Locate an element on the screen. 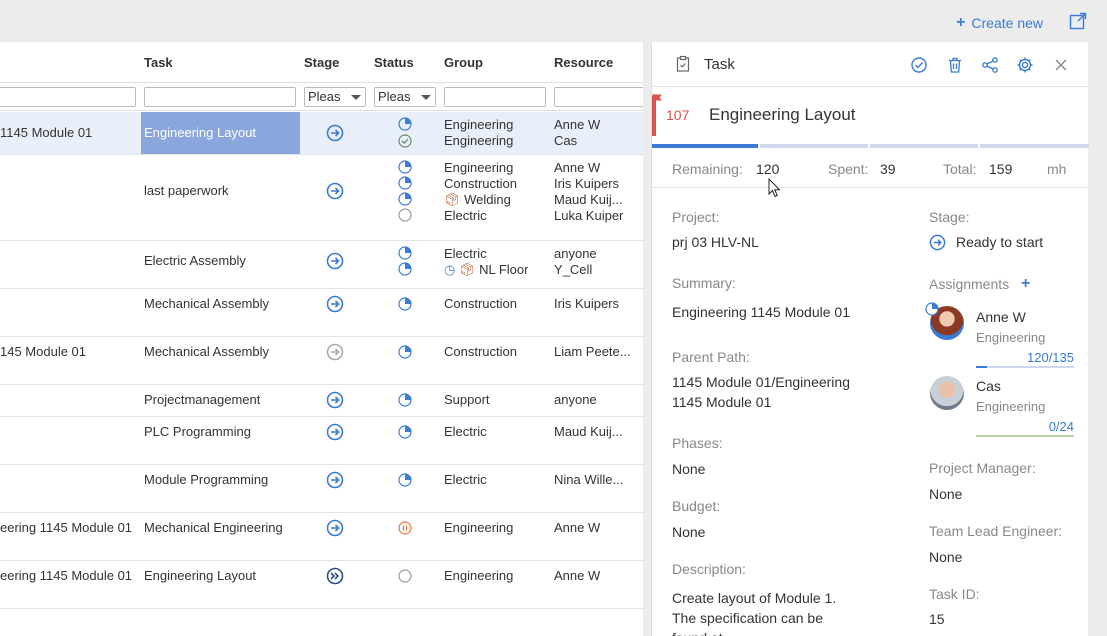 Image resolution: width=1107 pixels, height=636 pixels. summary-cell: eering 1145 Module 01 is located at coordinates (66, 575).